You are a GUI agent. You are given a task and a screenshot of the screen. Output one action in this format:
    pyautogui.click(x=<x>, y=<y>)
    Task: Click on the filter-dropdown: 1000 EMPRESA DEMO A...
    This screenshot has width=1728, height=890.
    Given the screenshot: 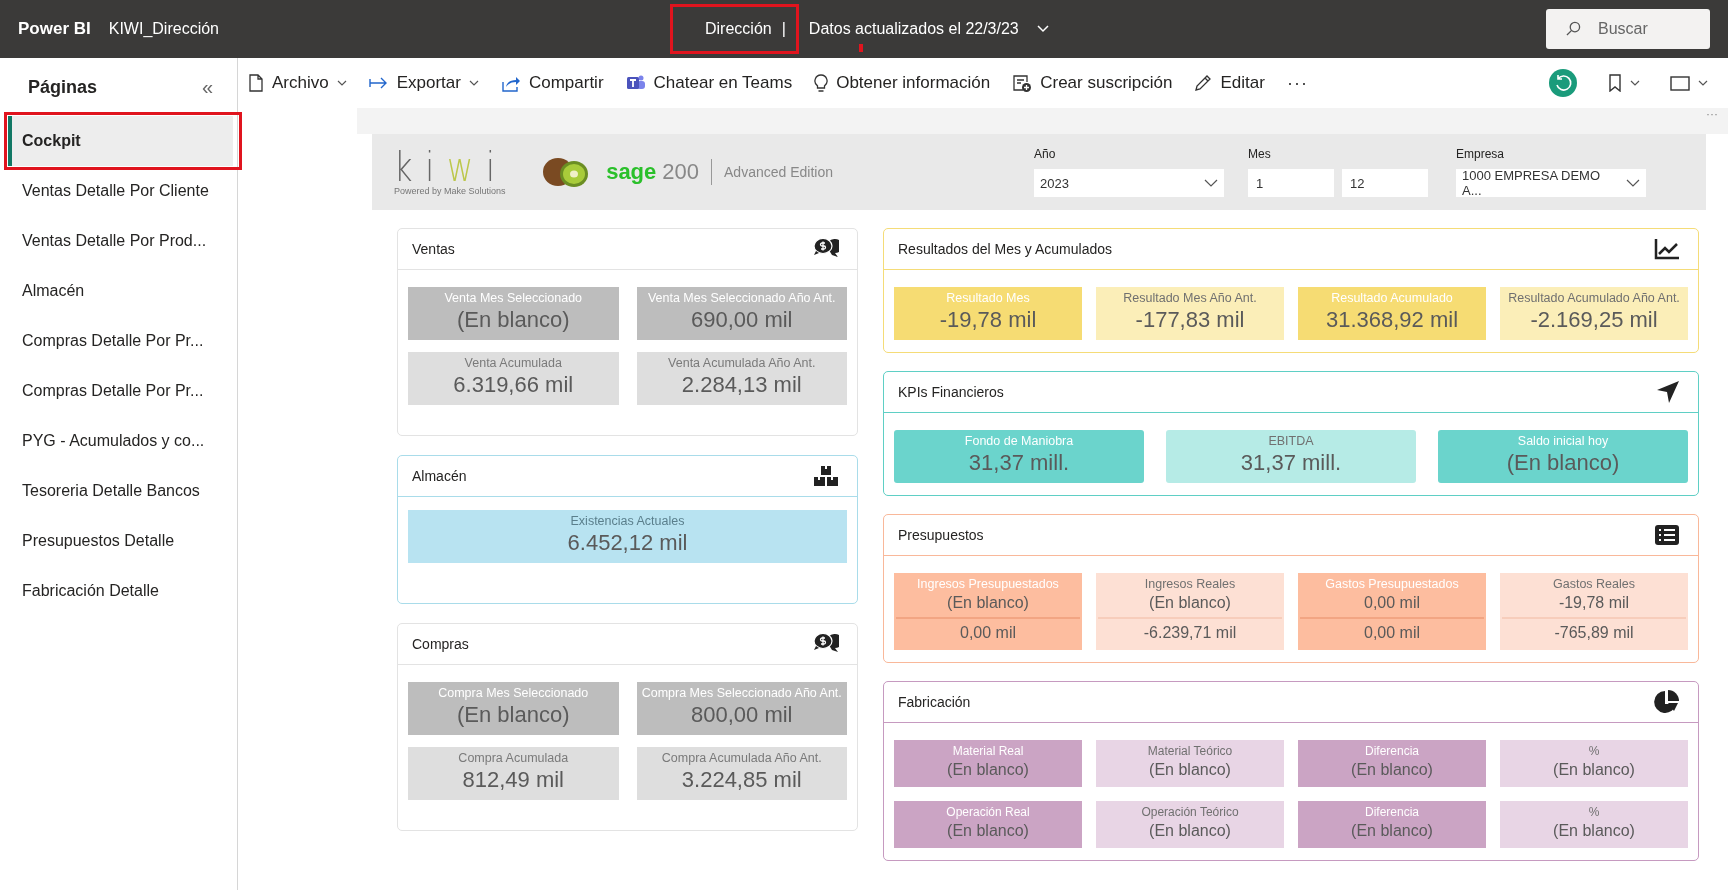 What is the action you would take?
    pyautogui.click(x=1551, y=183)
    